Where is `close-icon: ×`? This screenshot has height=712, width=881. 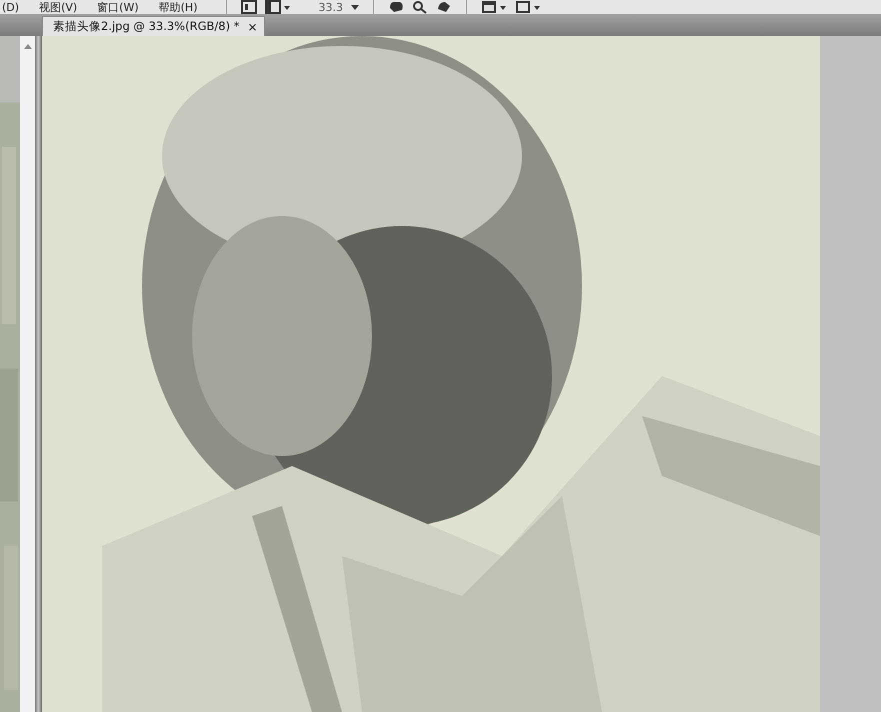 close-icon: × is located at coordinates (252, 27).